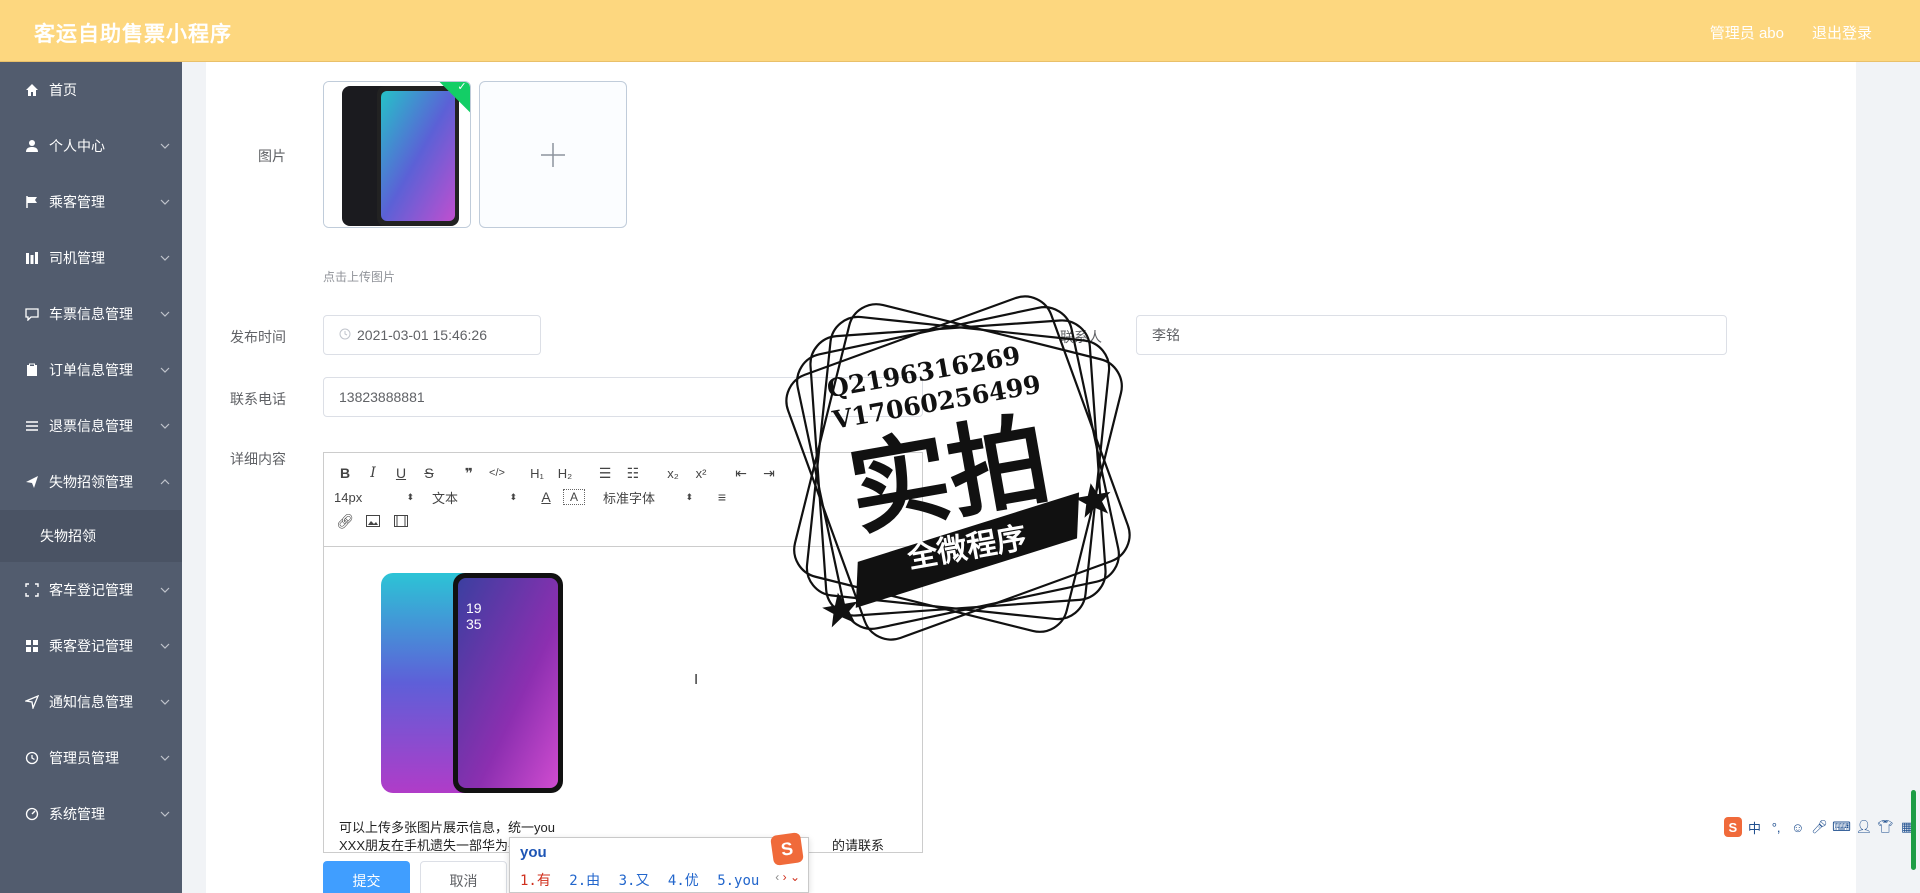  What do you see at coordinates (1864, 827) in the screenshot?
I see `person-icon: 👤︎` at bounding box center [1864, 827].